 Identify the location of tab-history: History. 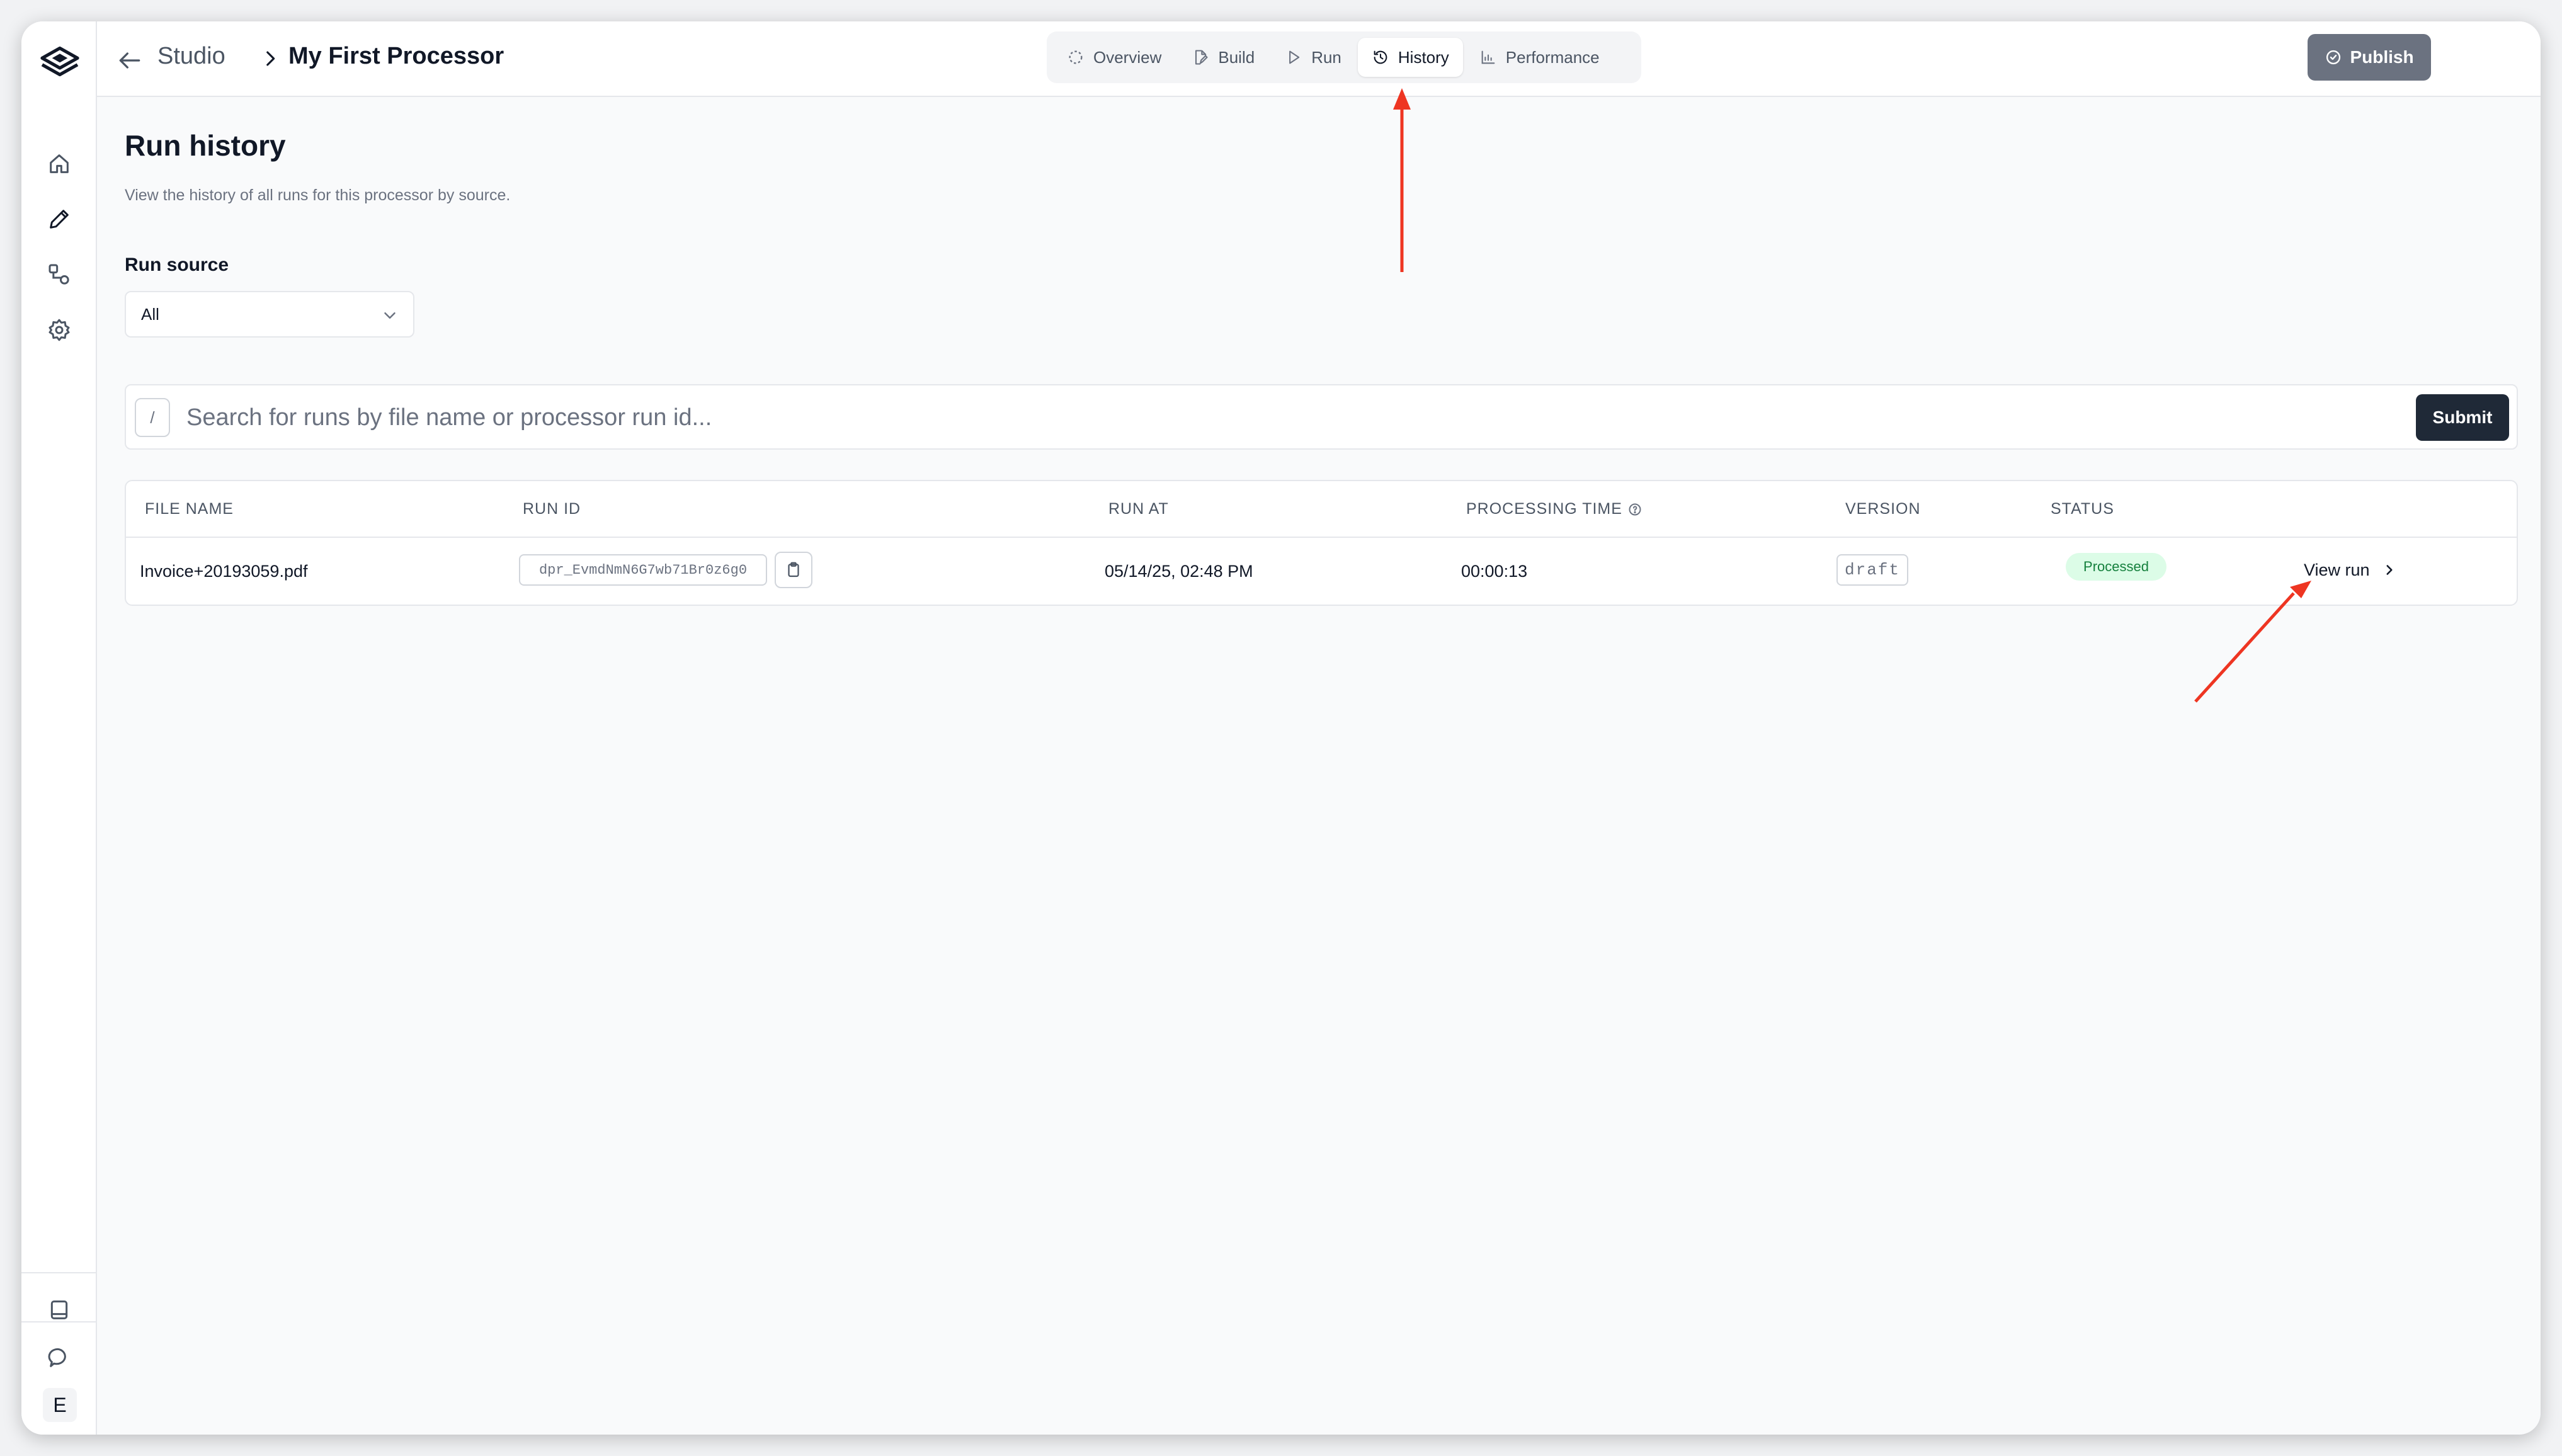
(1410, 57).